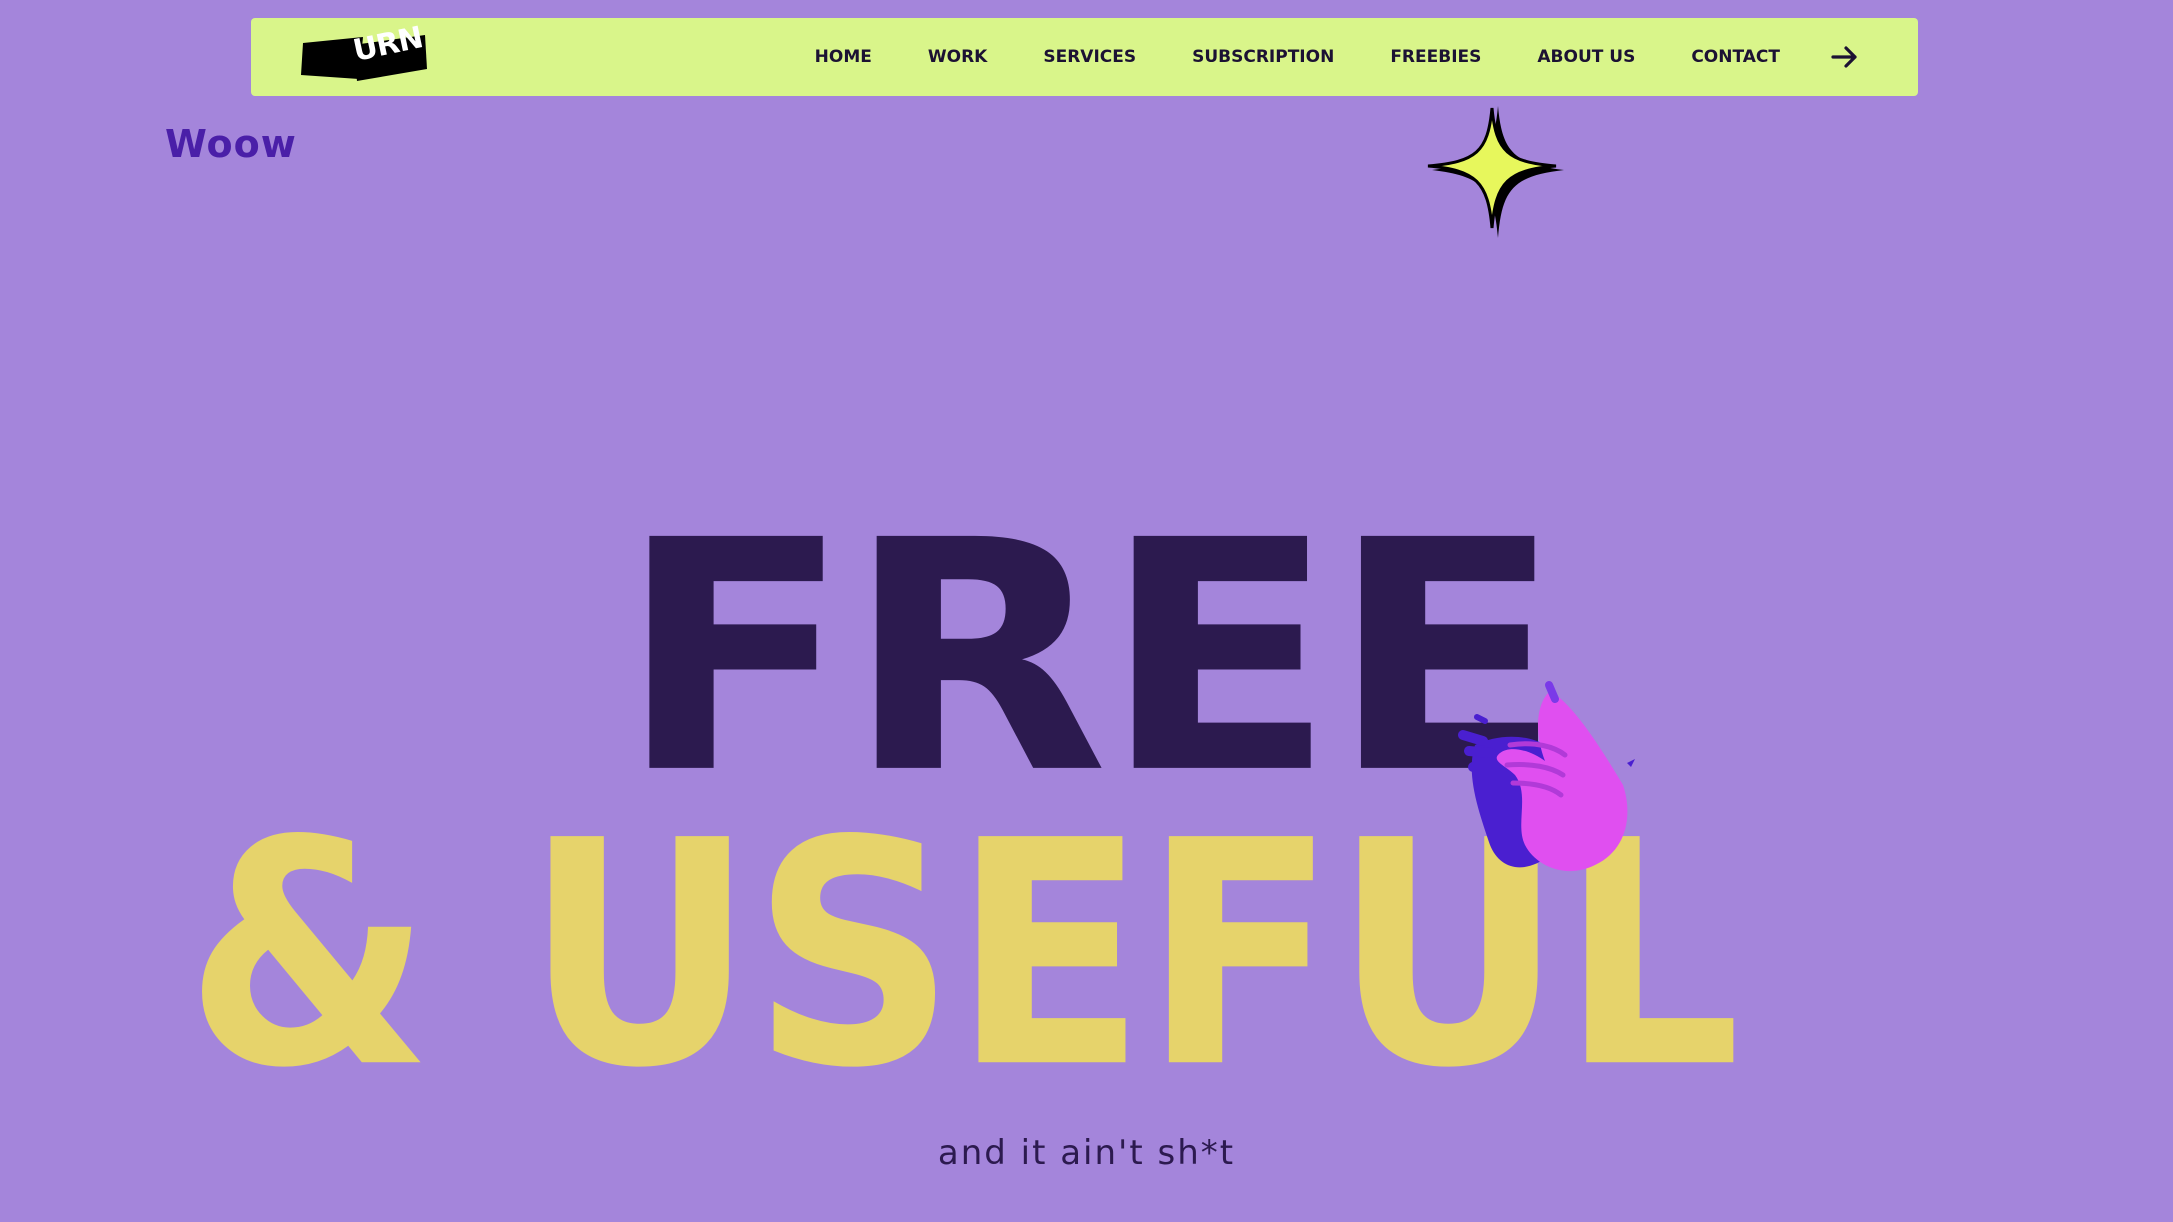 The height and width of the screenshot is (1222, 2173). I want to click on nav-item-subscription: SUBSCRIPTION, so click(1263, 57).